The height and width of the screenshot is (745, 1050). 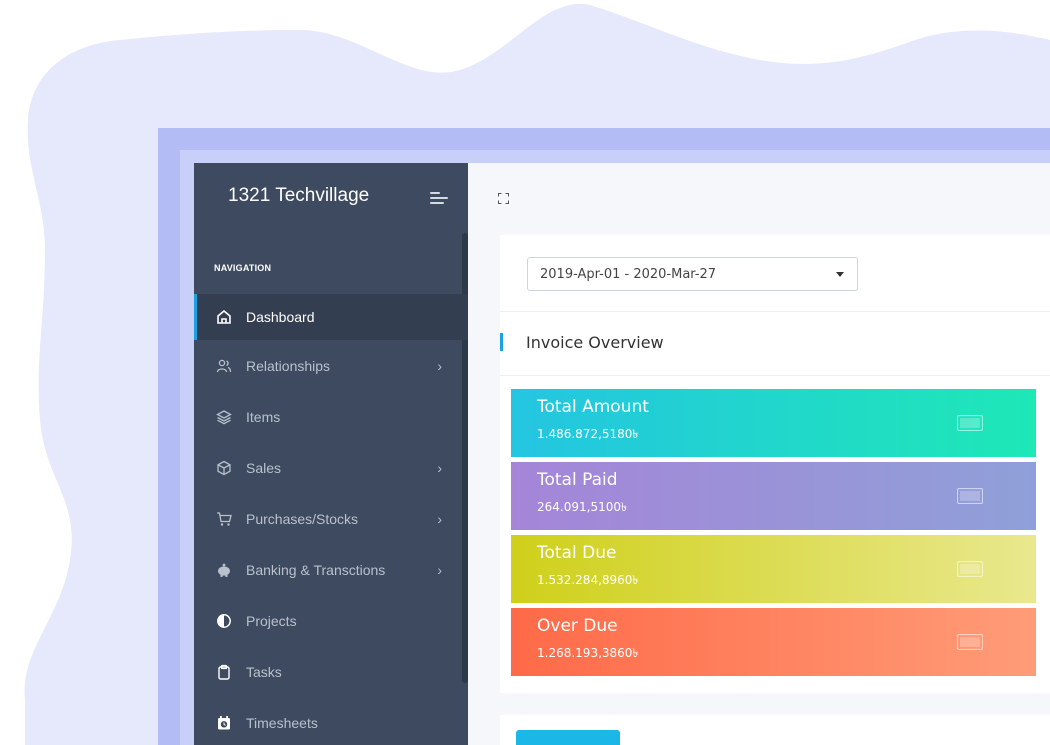 What do you see at coordinates (577, 626) in the screenshot?
I see `card-label: Over Due` at bounding box center [577, 626].